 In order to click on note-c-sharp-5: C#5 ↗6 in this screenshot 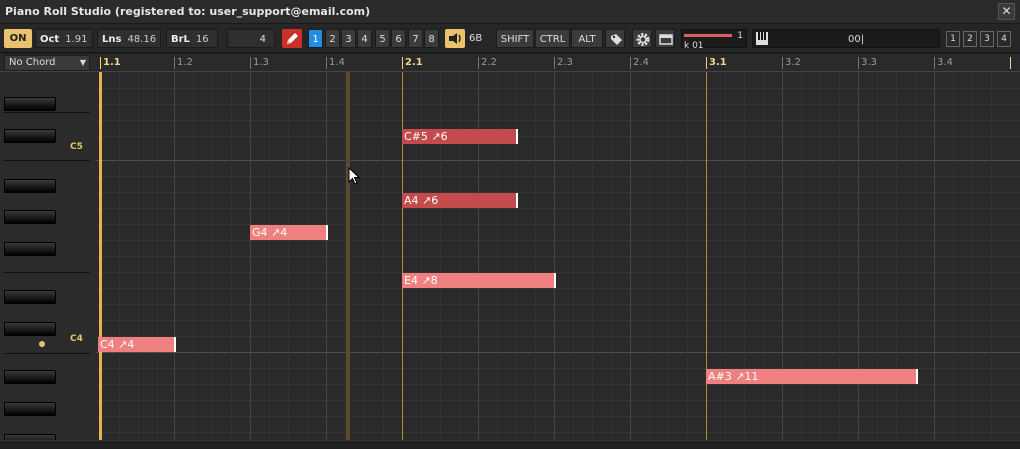, I will do `click(460, 136)`.